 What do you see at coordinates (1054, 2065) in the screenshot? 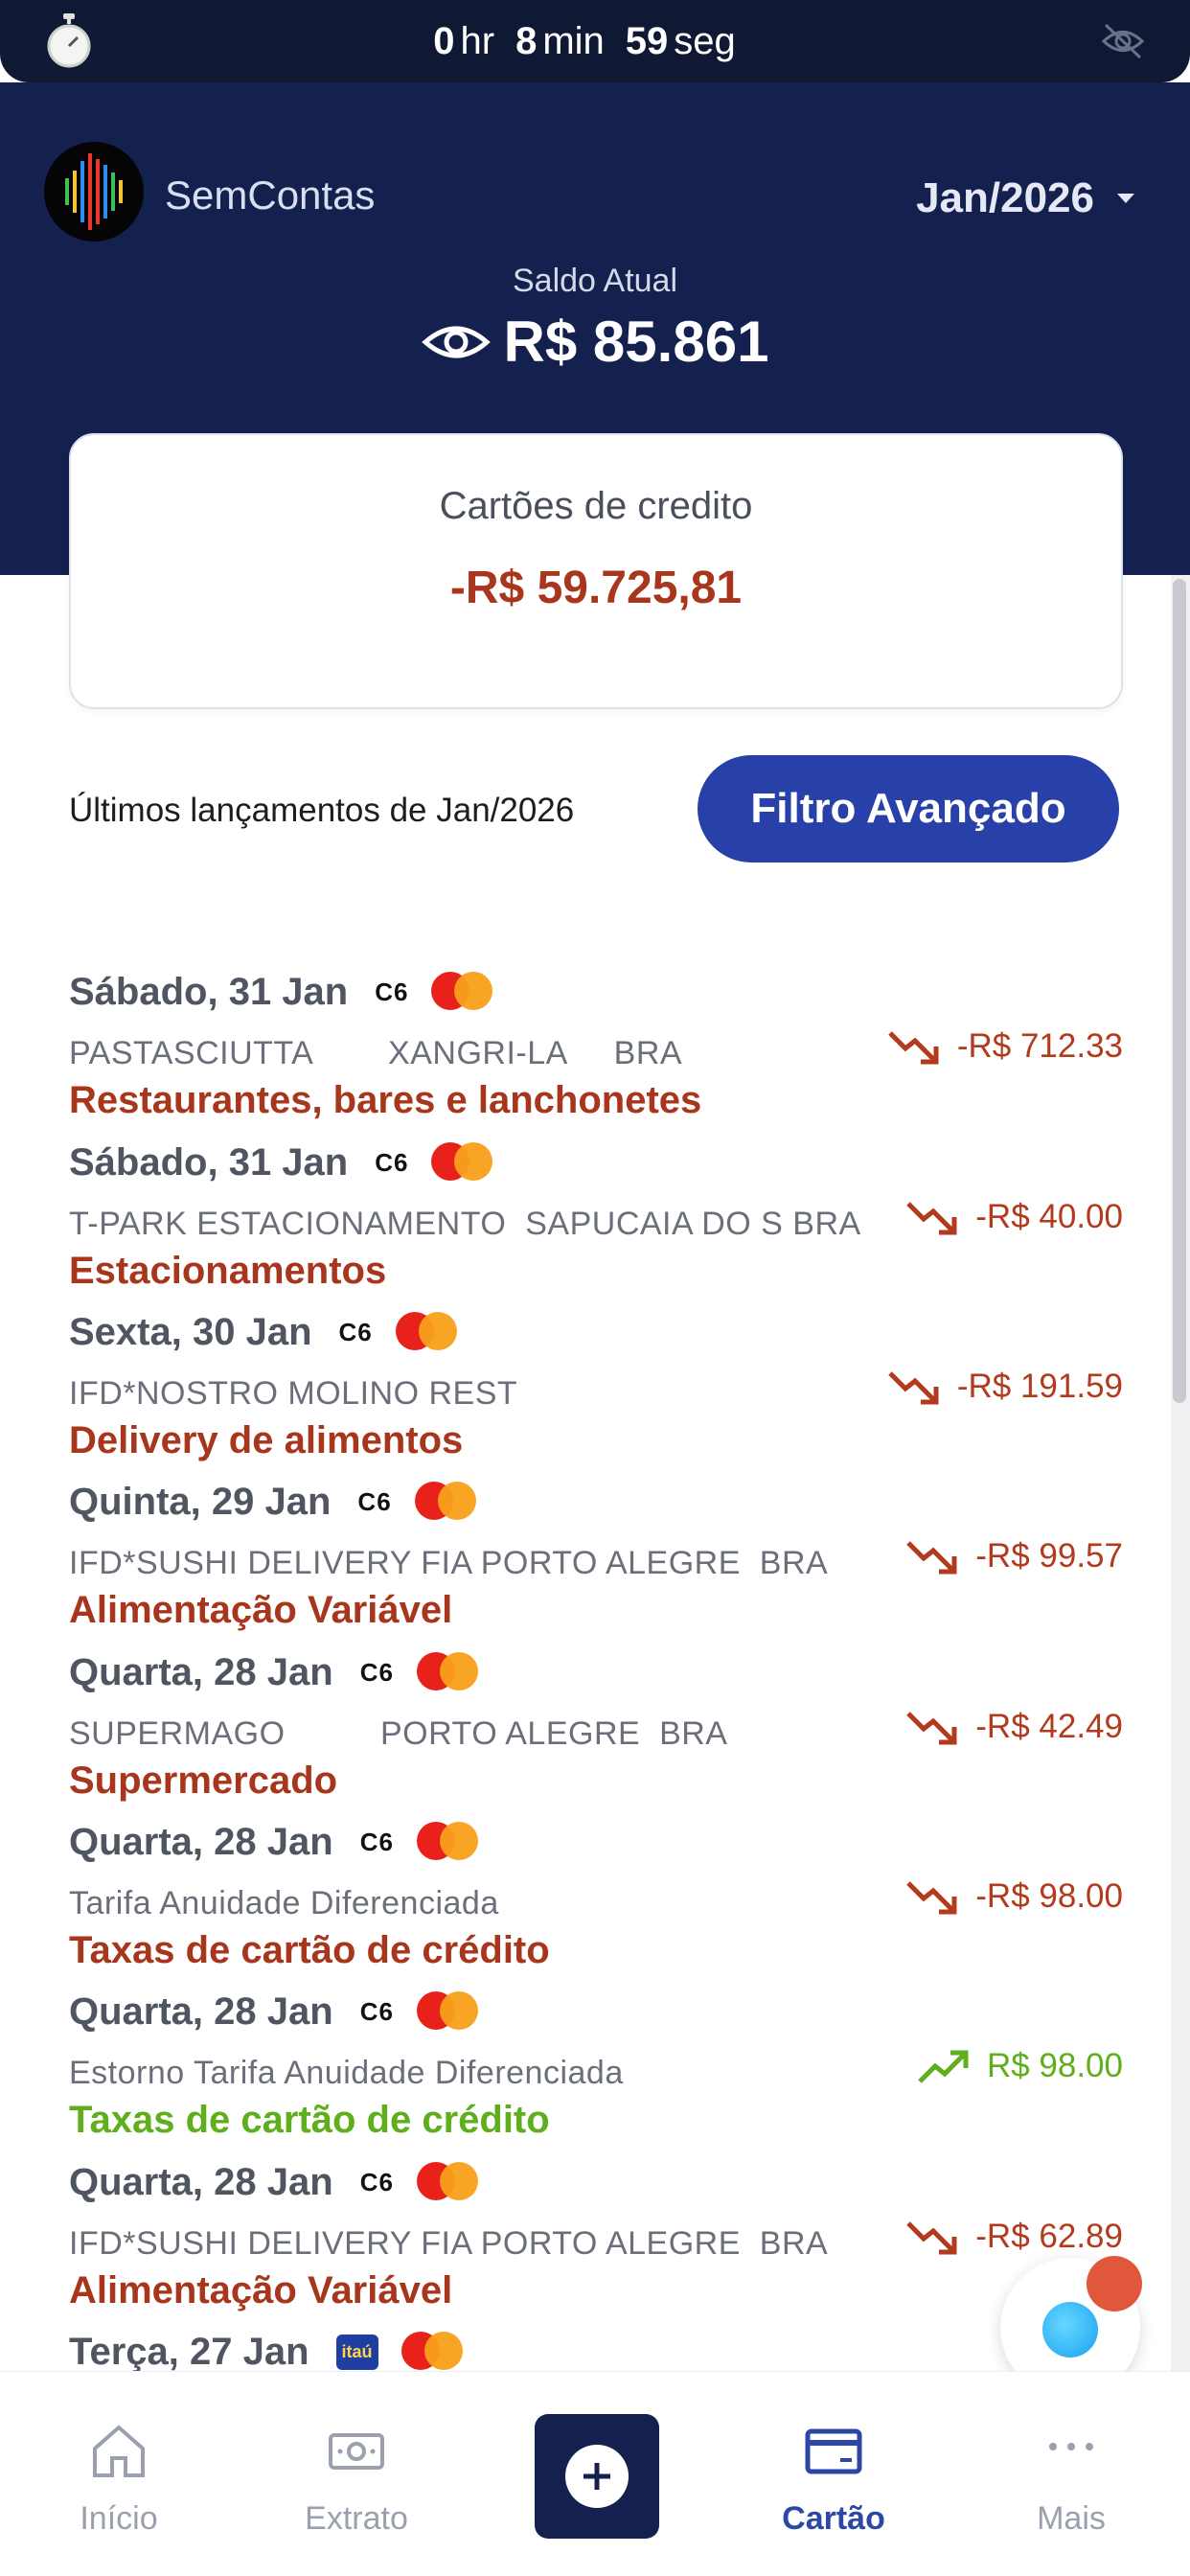
I see `transaction-amount: R$ 98.00` at bounding box center [1054, 2065].